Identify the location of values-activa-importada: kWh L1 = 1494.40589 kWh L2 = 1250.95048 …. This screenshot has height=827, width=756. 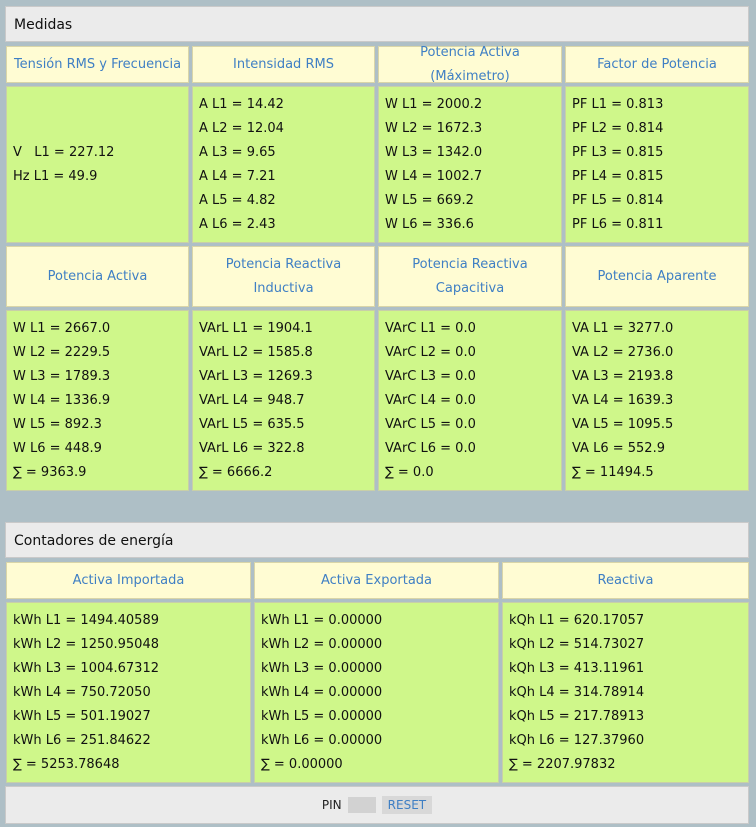
(128, 692).